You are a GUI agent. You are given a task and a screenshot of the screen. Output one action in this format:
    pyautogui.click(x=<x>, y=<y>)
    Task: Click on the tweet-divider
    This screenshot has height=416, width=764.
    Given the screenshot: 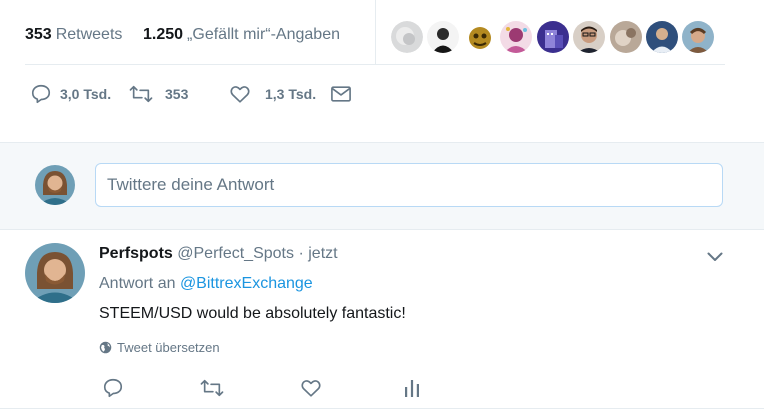 What is the action you would take?
    pyautogui.click(x=382, y=408)
    